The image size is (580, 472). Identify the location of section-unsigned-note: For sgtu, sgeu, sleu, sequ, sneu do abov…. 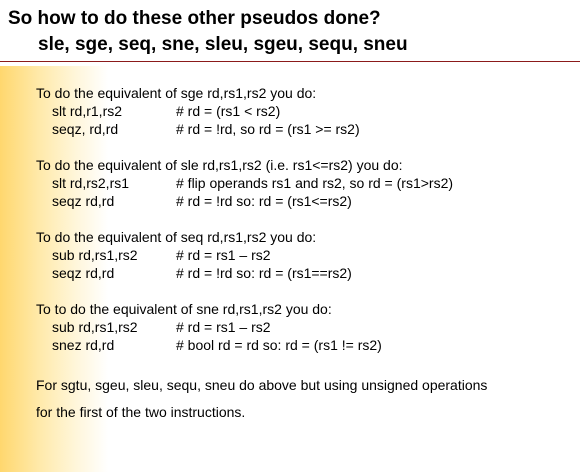
(261, 399).